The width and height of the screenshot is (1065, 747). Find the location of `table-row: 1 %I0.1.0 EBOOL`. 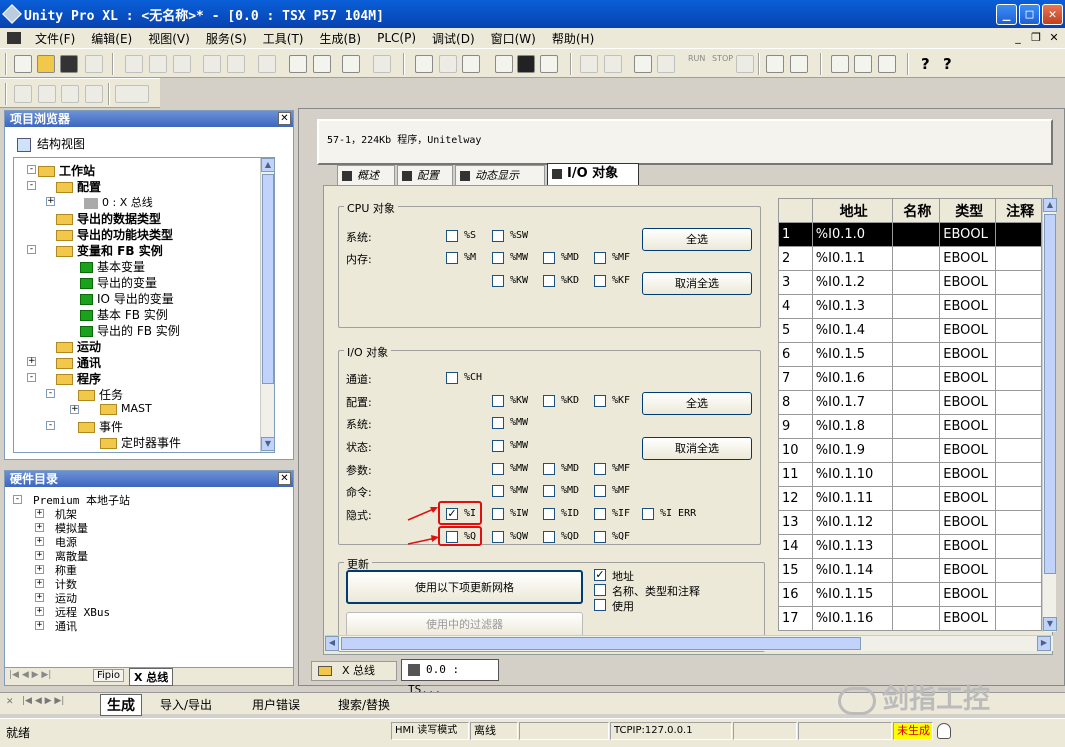

table-row: 1 %I0.1.0 EBOOL is located at coordinates (910, 234).